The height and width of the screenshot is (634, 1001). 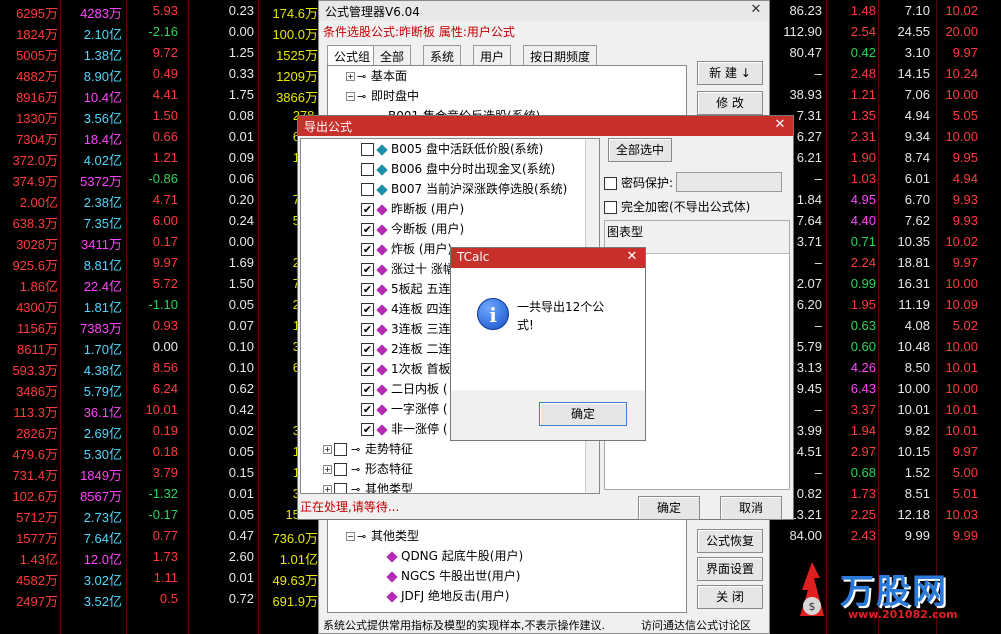 I want to click on ui-settings-button: 界面设置, so click(x=730, y=569).